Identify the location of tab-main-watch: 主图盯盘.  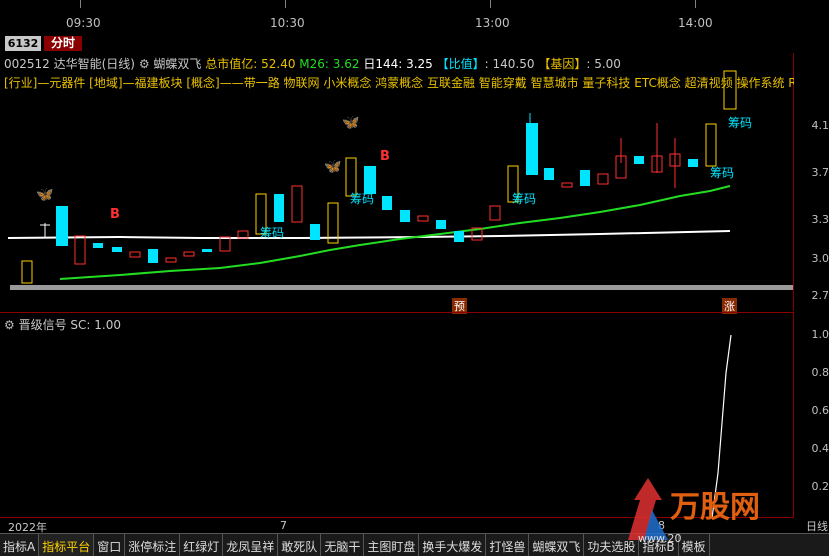
(391, 545).